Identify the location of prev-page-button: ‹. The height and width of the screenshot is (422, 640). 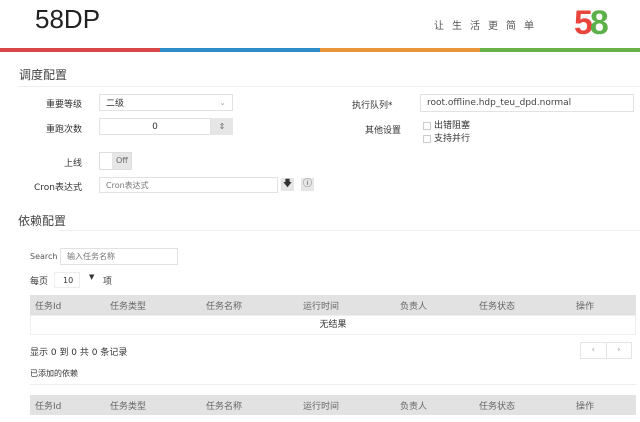
(594, 350).